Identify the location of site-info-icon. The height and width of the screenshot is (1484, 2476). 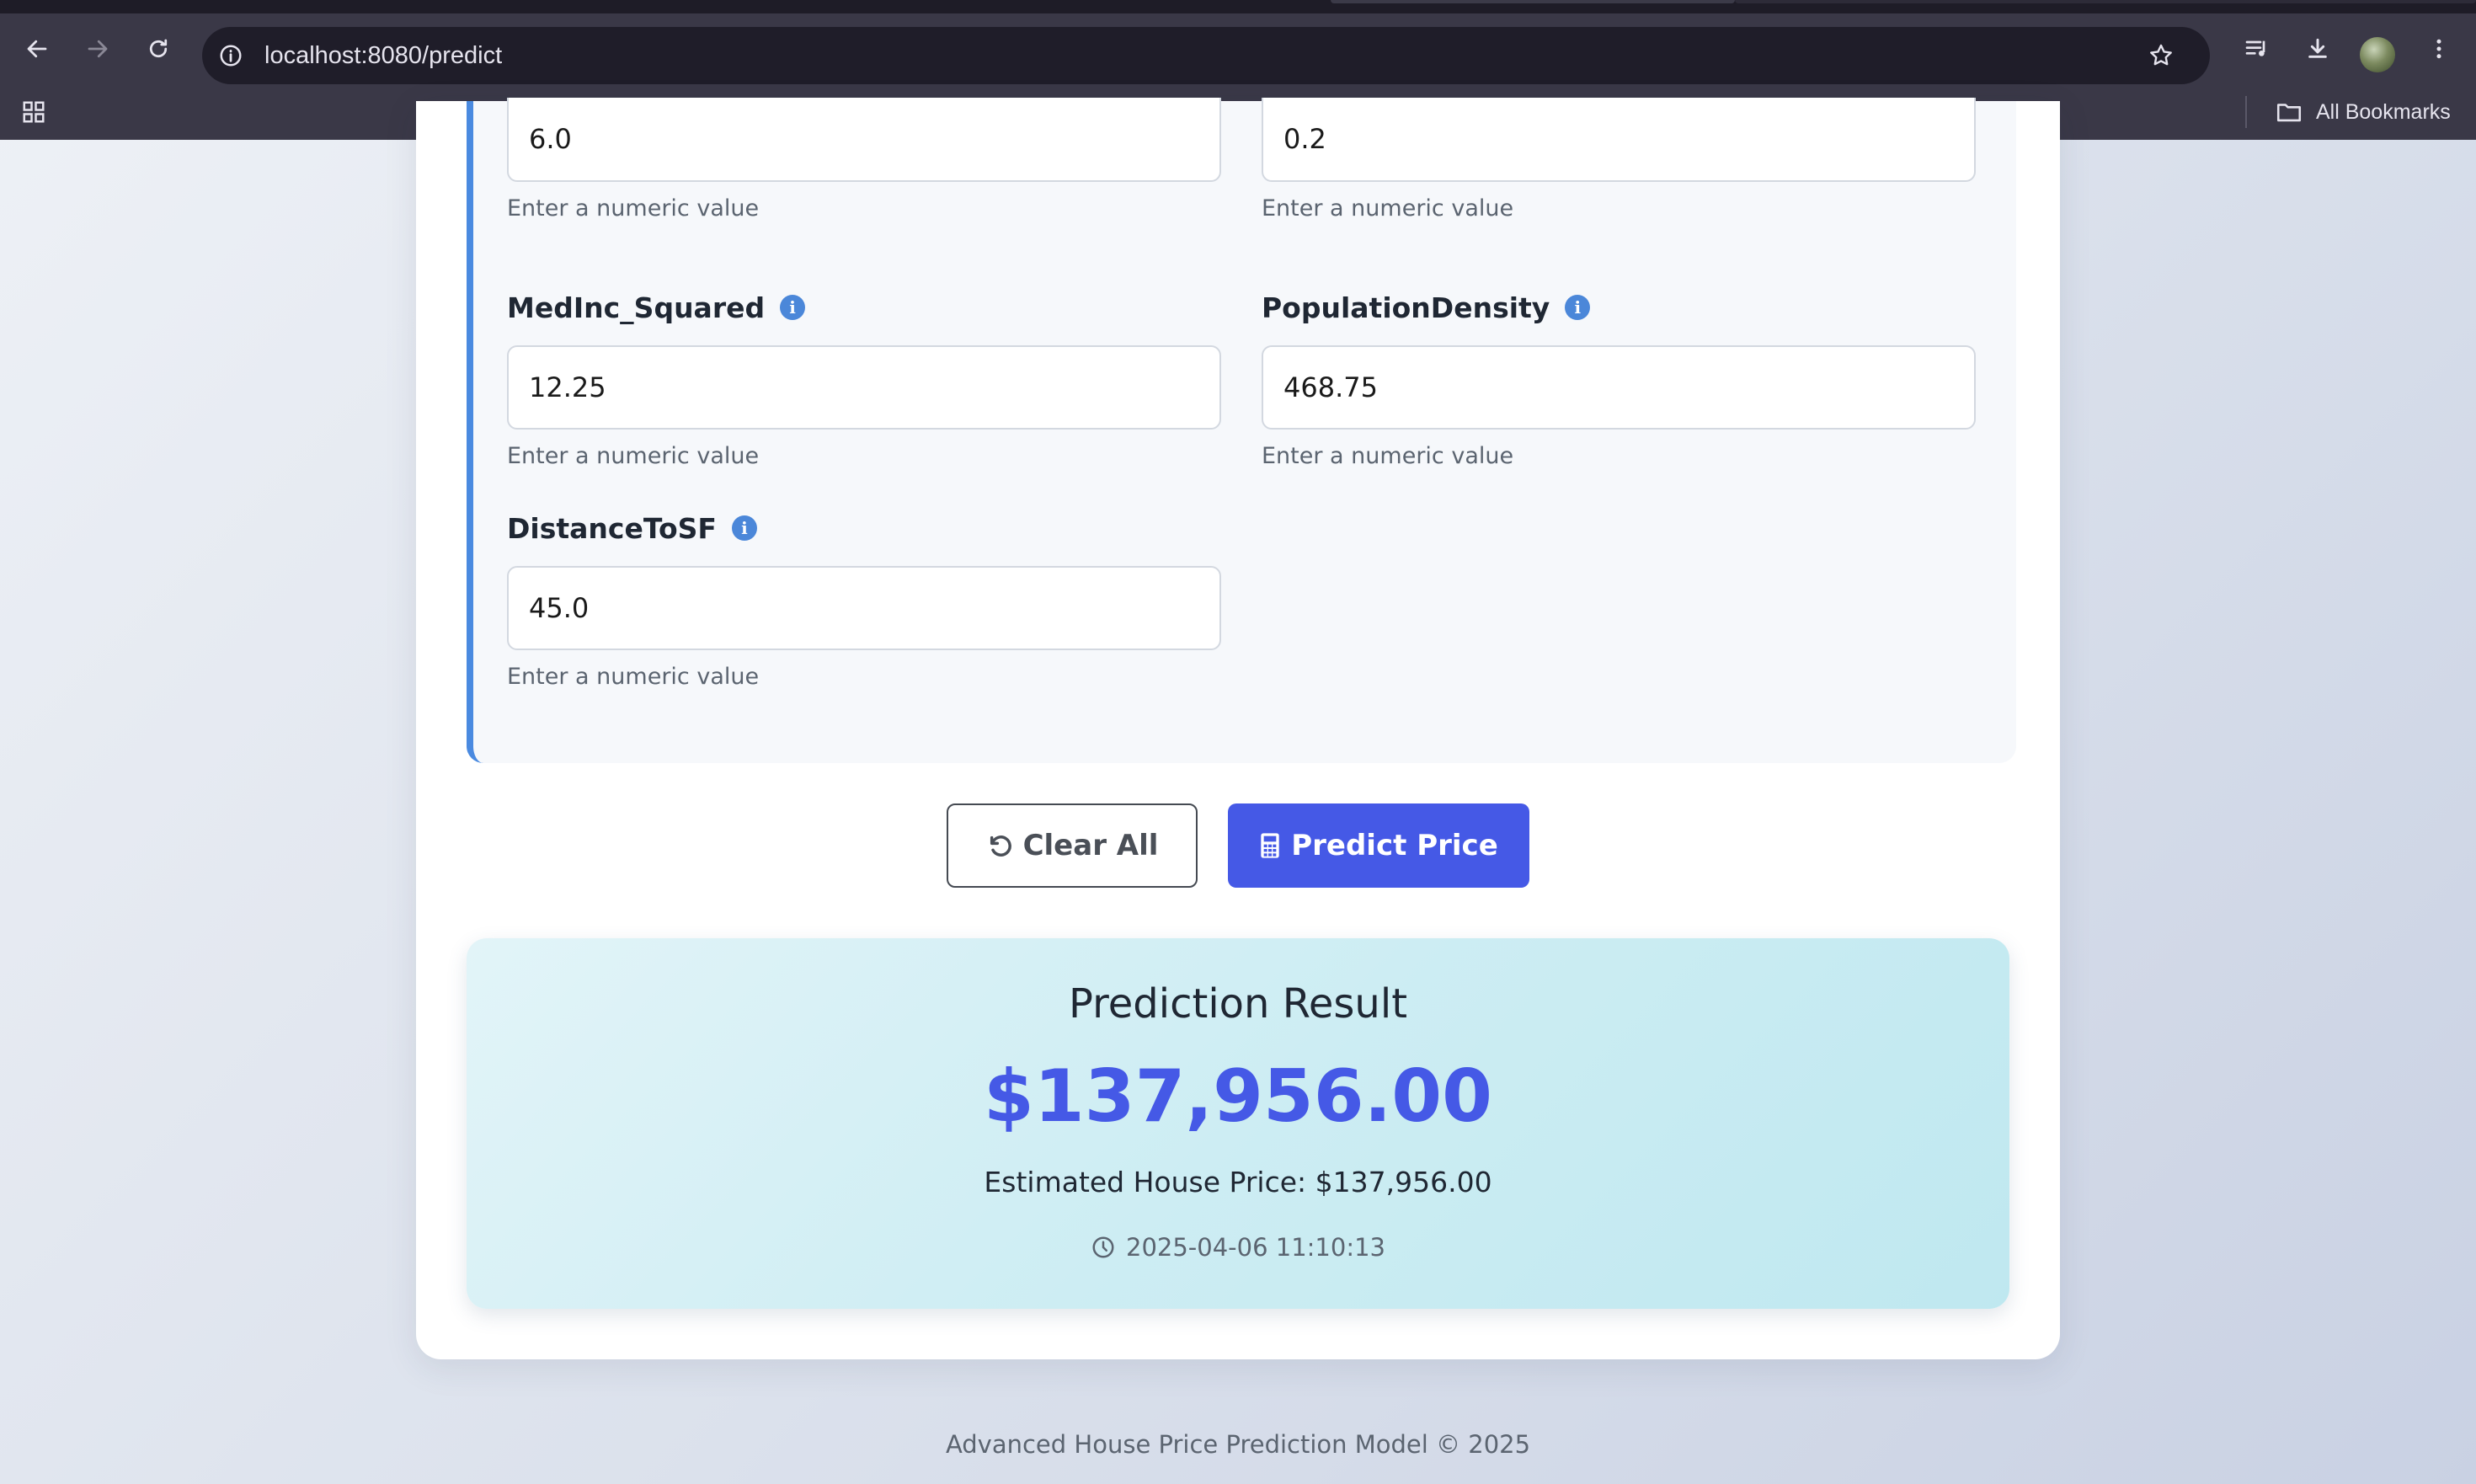
(231, 56).